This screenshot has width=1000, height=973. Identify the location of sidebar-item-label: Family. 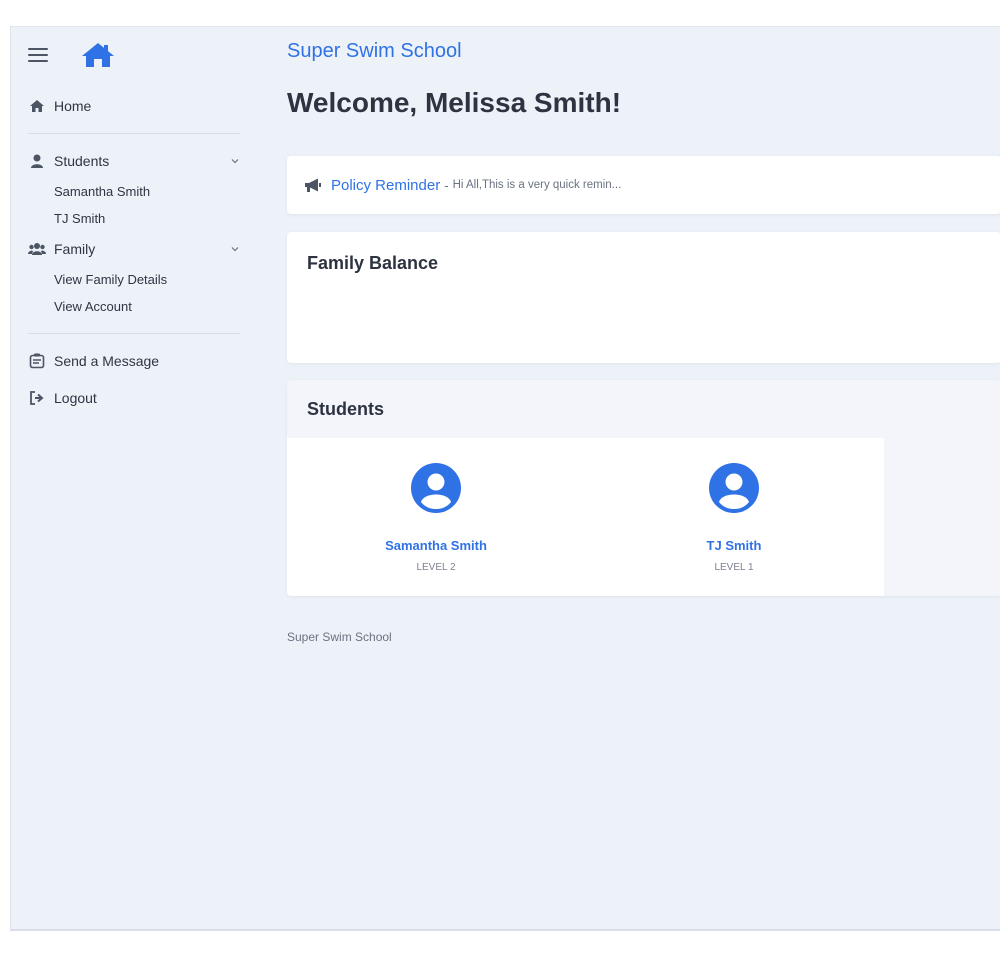
(75, 249).